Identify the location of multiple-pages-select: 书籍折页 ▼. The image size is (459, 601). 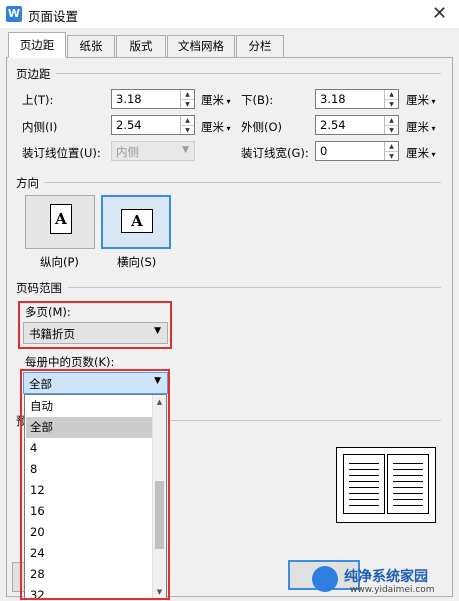
(95, 333).